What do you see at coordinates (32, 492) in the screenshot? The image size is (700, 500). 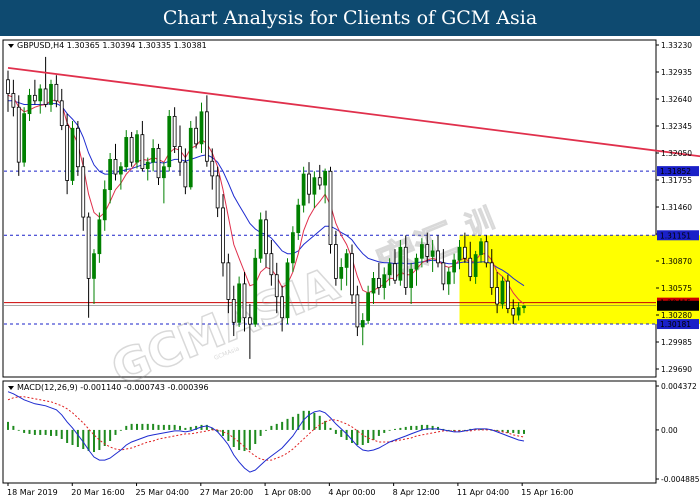 I see `x-tick-label: 18 Mar 2019` at bounding box center [32, 492].